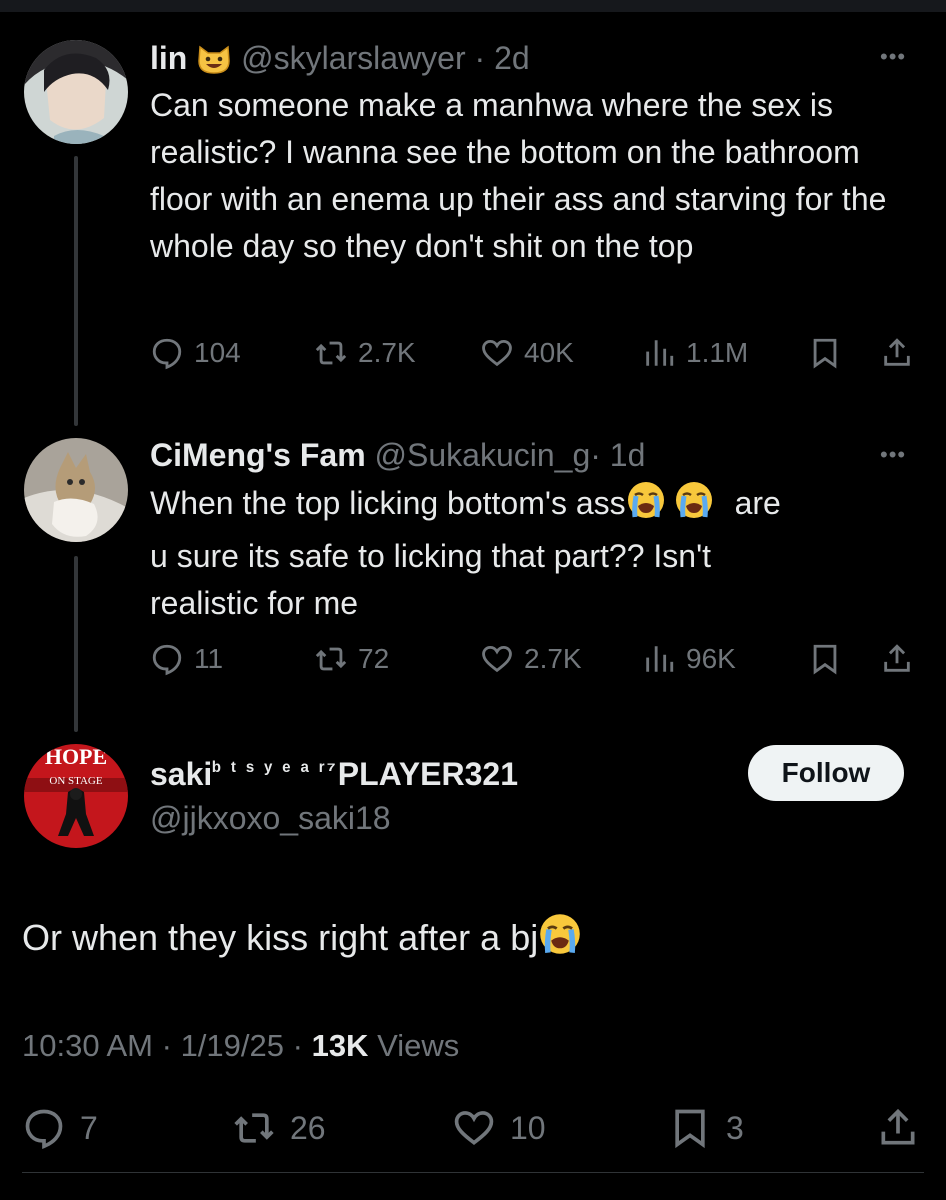 The width and height of the screenshot is (946, 1200). I want to click on smiling-cat-emoji, so click(214, 62).